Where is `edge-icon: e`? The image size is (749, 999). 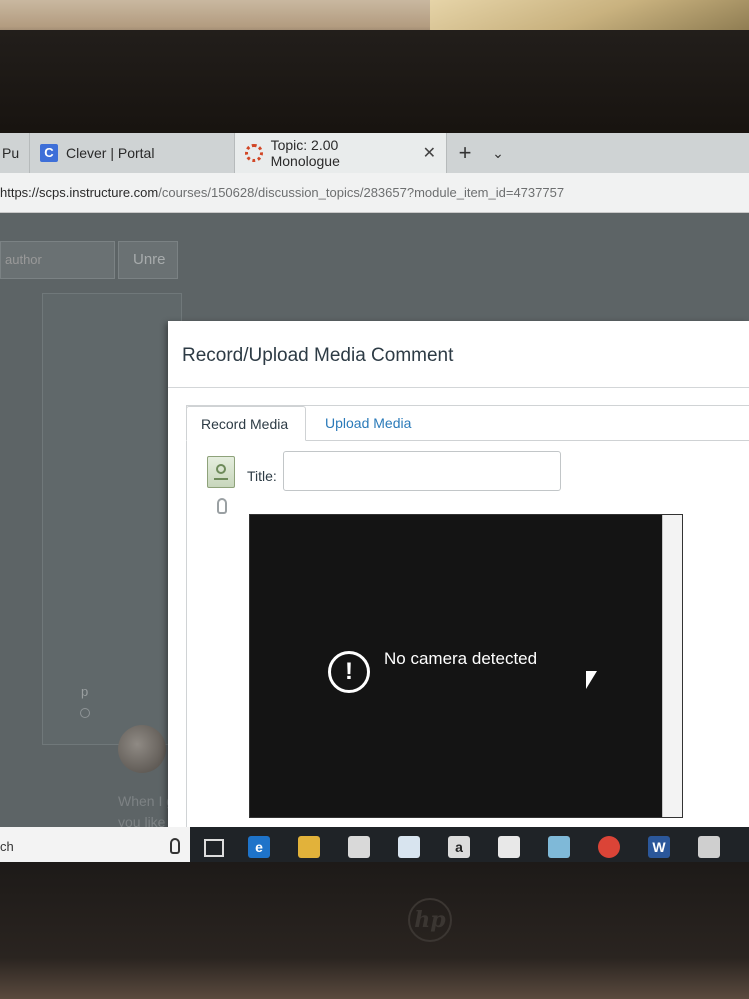 edge-icon: e is located at coordinates (259, 845).